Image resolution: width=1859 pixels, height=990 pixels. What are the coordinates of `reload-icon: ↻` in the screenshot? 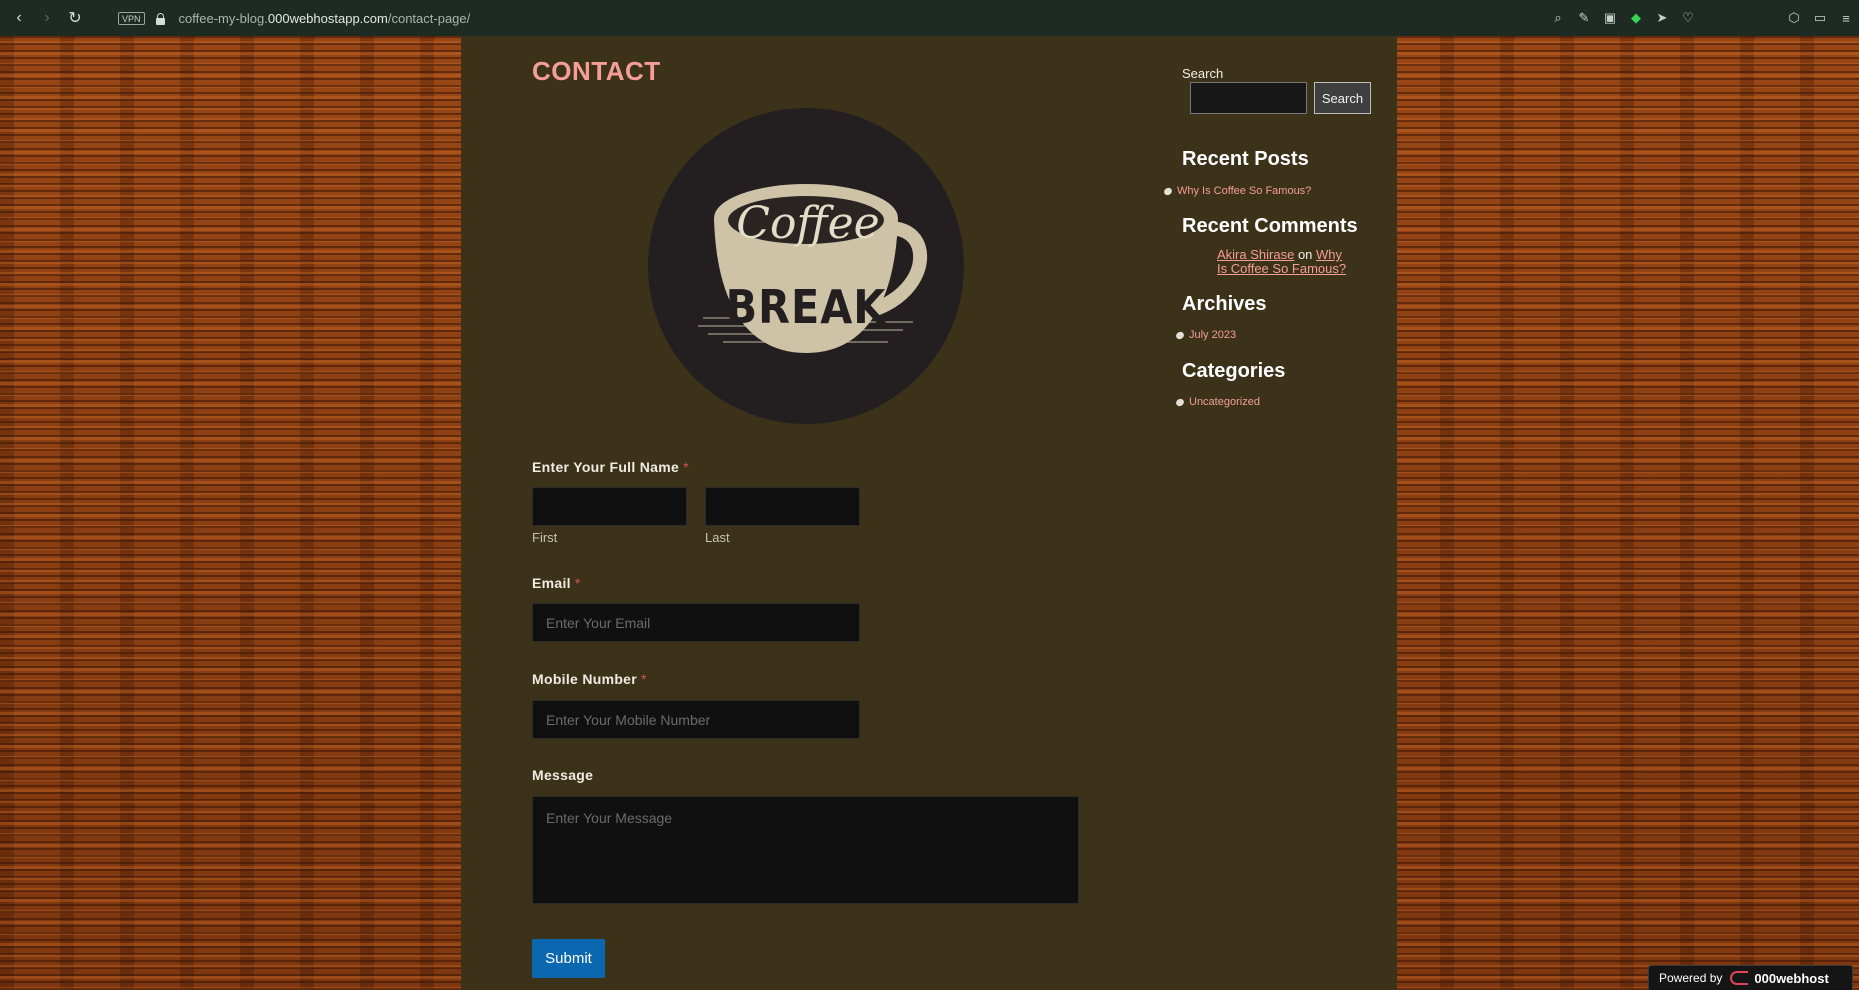 It's located at (75, 18).